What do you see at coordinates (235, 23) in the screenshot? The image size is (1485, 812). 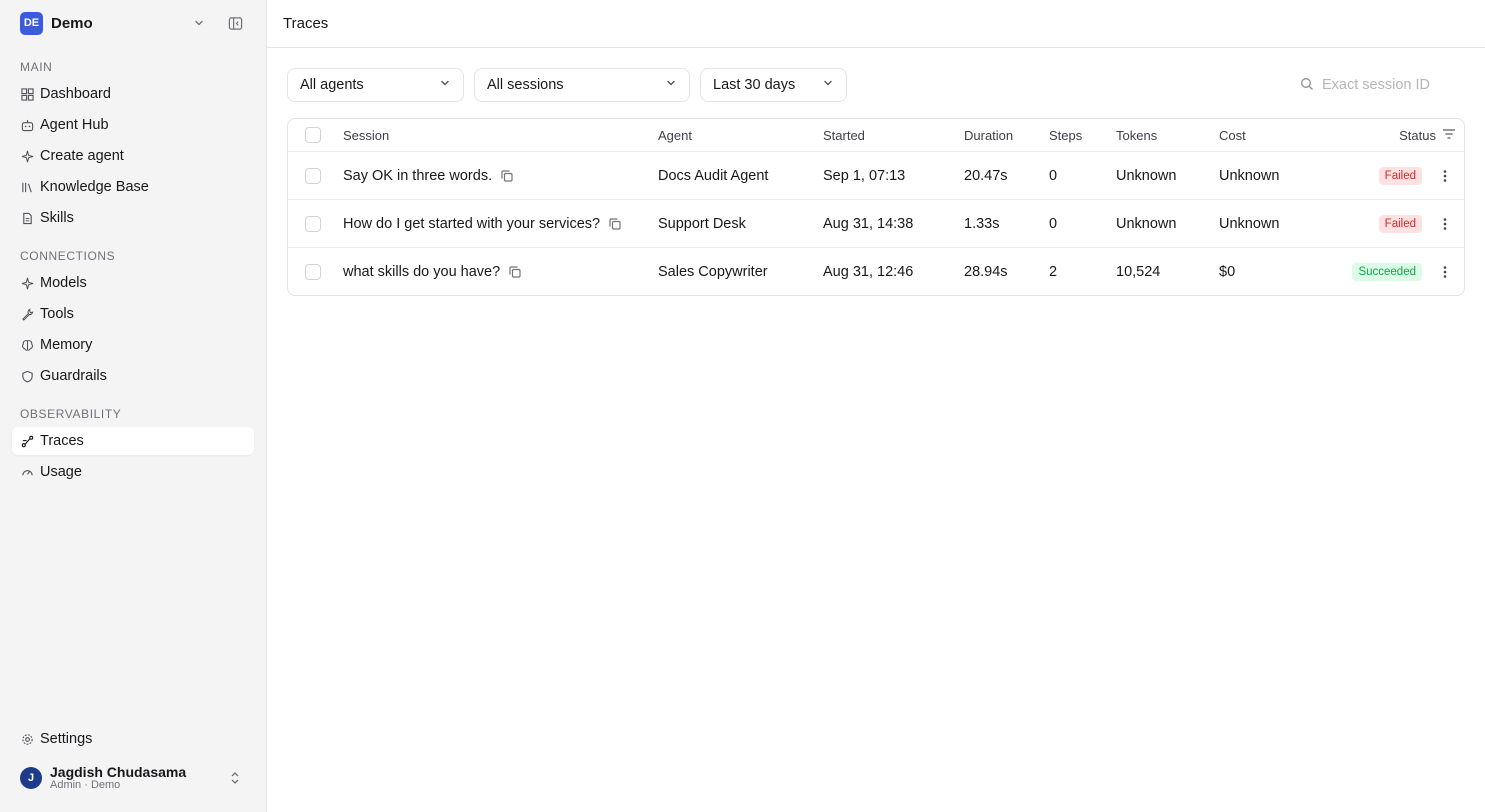 I see `sidebar-collapse-icon` at bounding box center [235, 23].